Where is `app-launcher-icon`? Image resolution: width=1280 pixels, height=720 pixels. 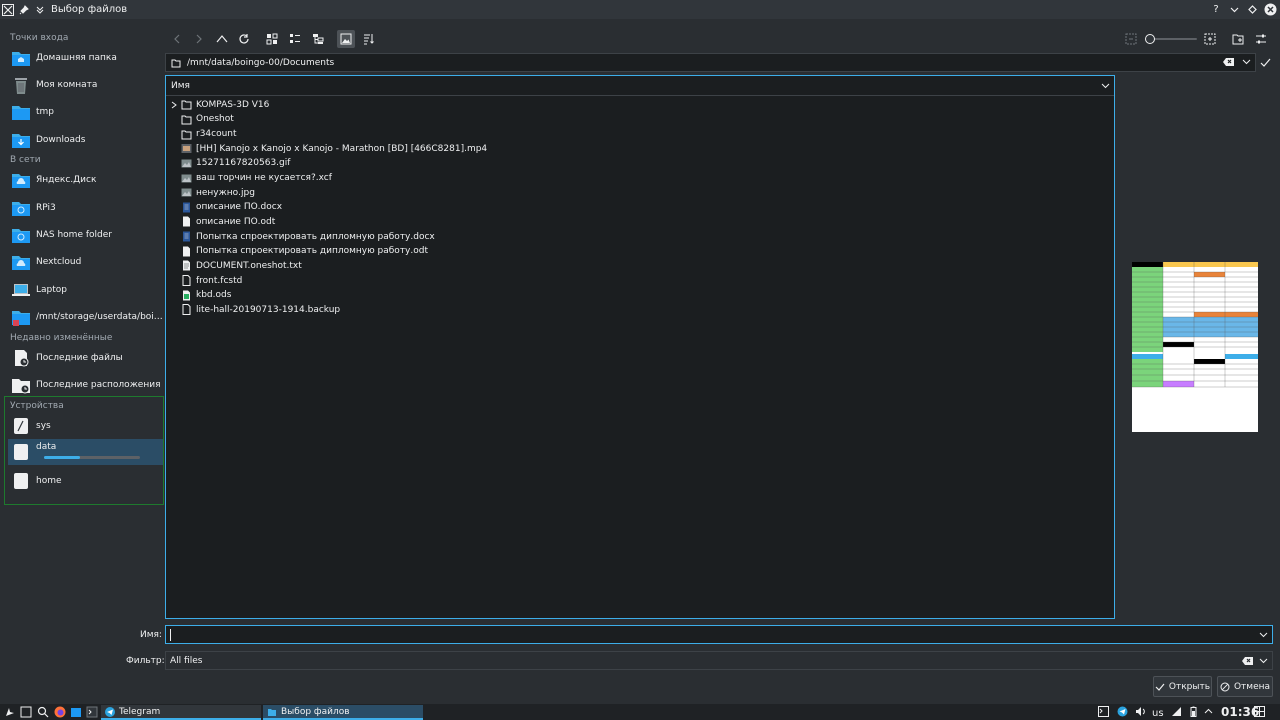
app-launcher-icon is located at coordinates (10, 712).